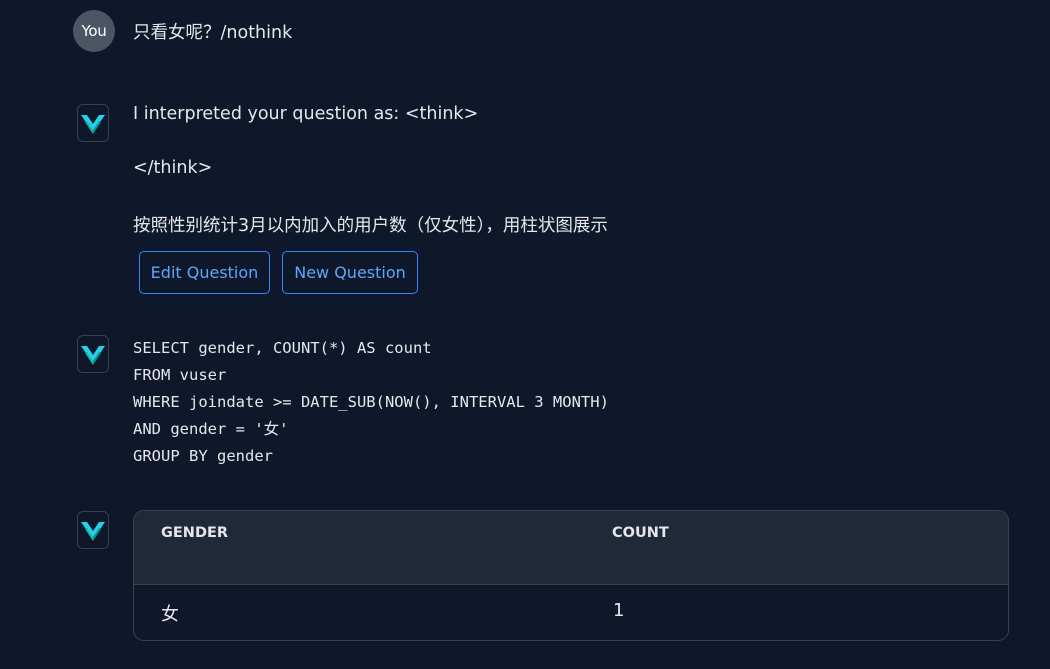 This screenshot has height=669, width=1050. What do you see at coordinates (213, 33) in the screenshot?
I see `user-message-text: 只看女呢？/nothink` at bounding box center [213, 33].